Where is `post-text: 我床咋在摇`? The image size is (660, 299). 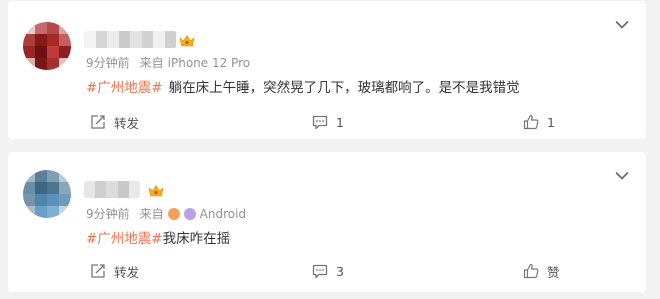 post-text: 我床咋在摇 is located at coordinates (196, 239).